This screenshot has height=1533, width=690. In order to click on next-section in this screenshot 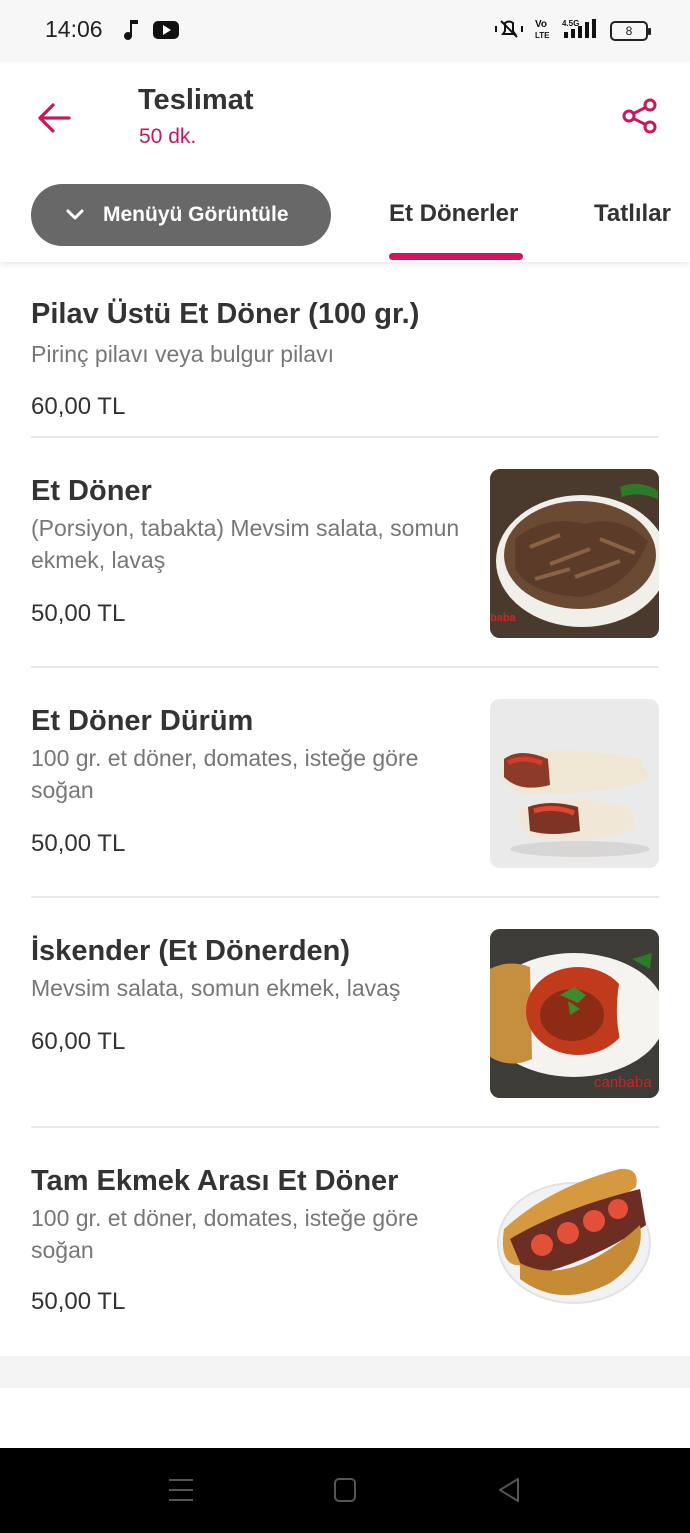, I will do `click(345, 1418)`.